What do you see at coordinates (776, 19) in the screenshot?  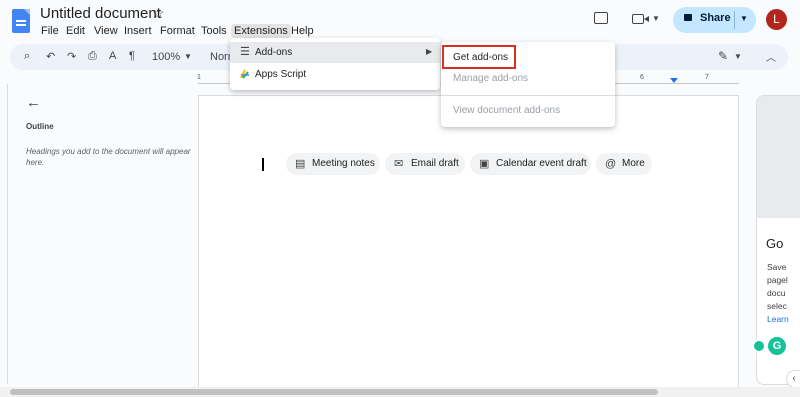 I see `avatar: L` at bounding box center [776, 19].